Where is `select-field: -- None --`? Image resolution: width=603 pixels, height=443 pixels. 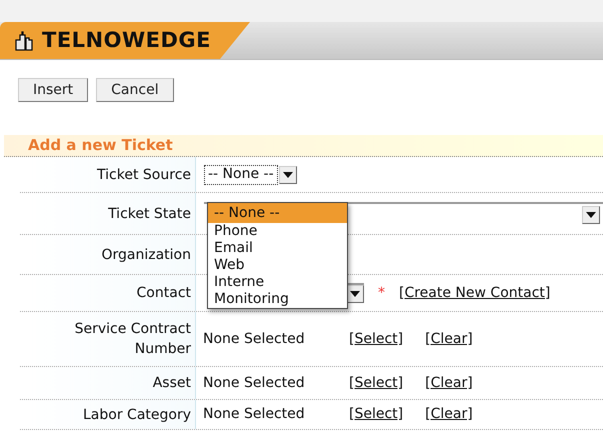
select-field: -- None -- is located at coordinates (241, 174).